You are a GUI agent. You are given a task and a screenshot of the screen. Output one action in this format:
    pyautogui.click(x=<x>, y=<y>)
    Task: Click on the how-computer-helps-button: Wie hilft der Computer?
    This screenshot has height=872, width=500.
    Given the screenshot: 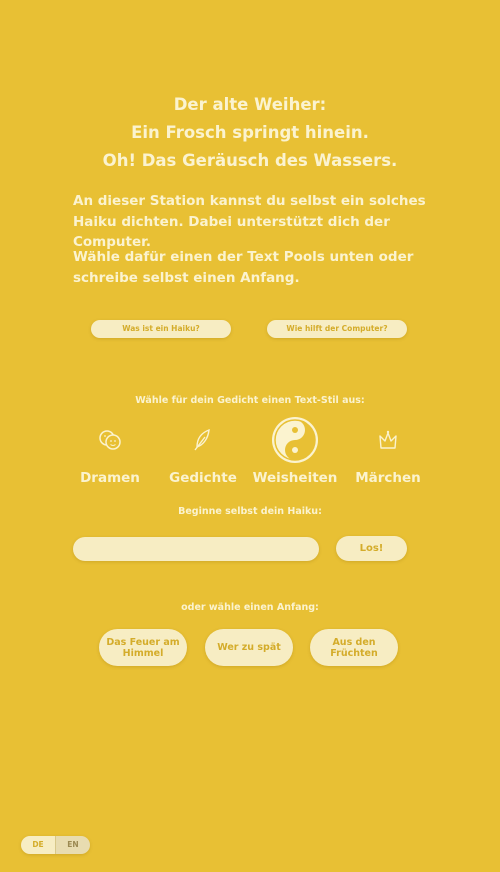 What is the action you would take?
    pyautogui.click(x=337, y=329)
    